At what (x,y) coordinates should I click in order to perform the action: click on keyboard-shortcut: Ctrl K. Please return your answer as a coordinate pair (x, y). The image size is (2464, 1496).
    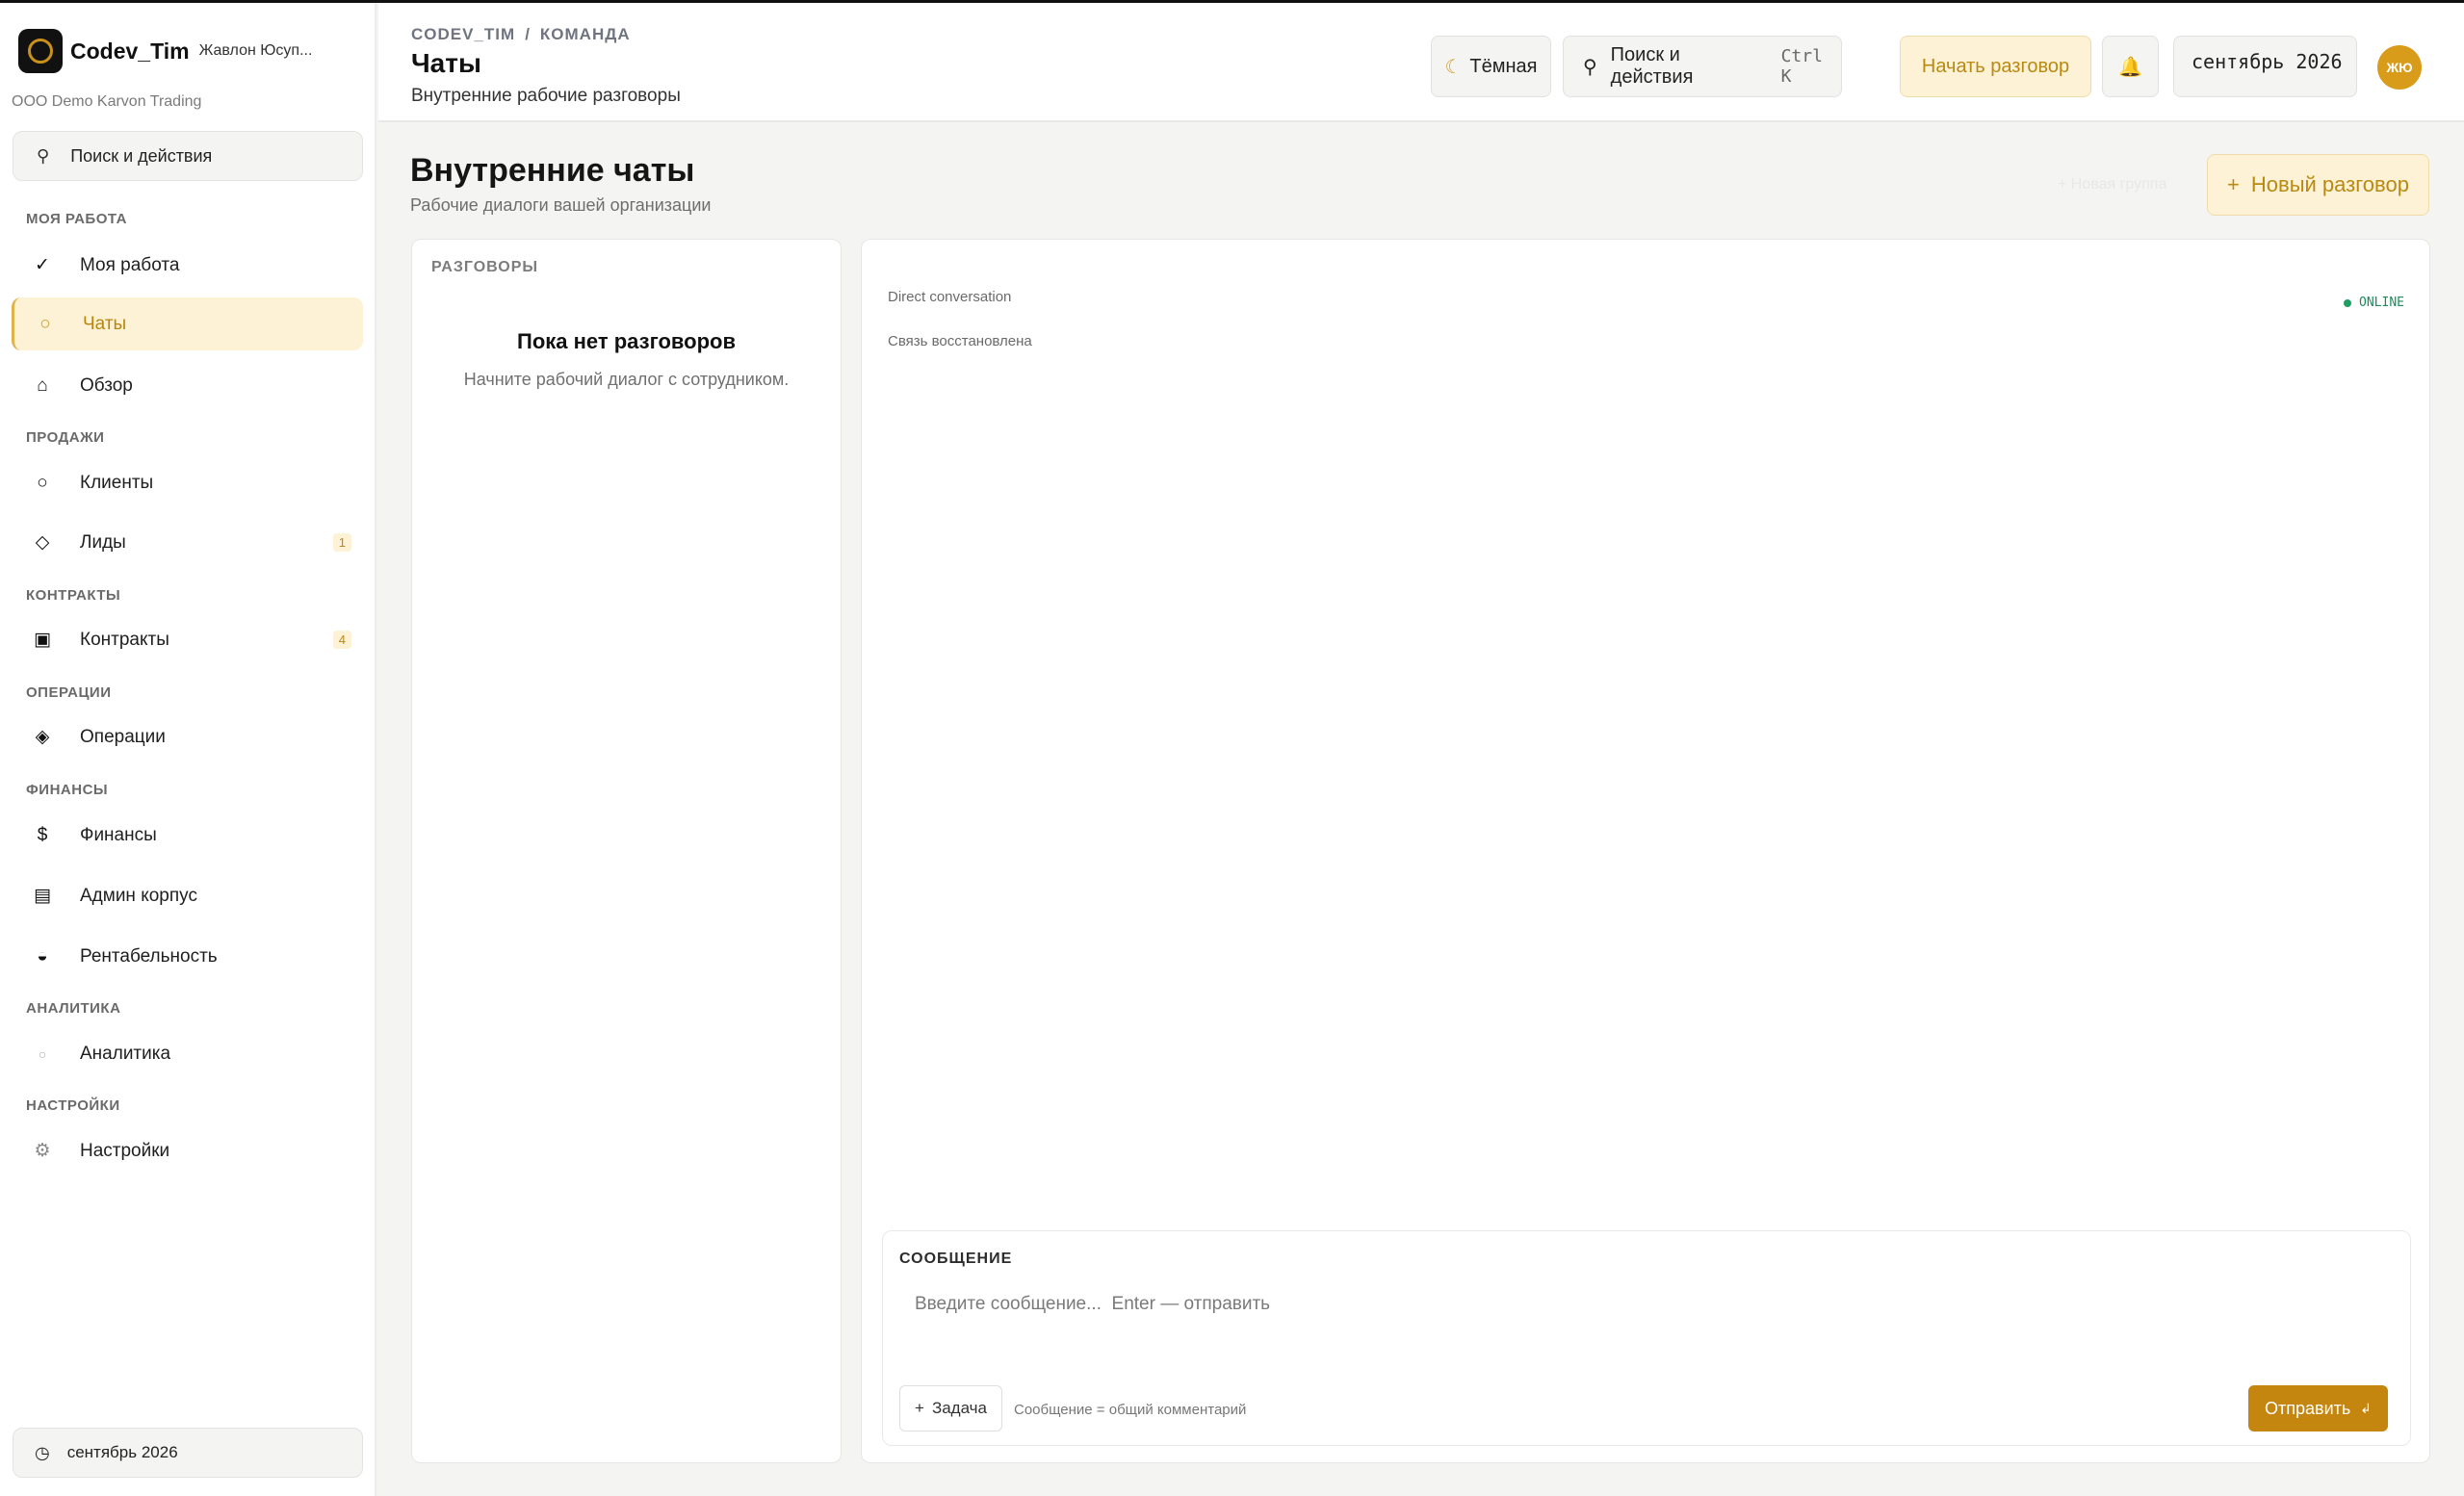
    Looking at the image, I should click on (1801, 66).